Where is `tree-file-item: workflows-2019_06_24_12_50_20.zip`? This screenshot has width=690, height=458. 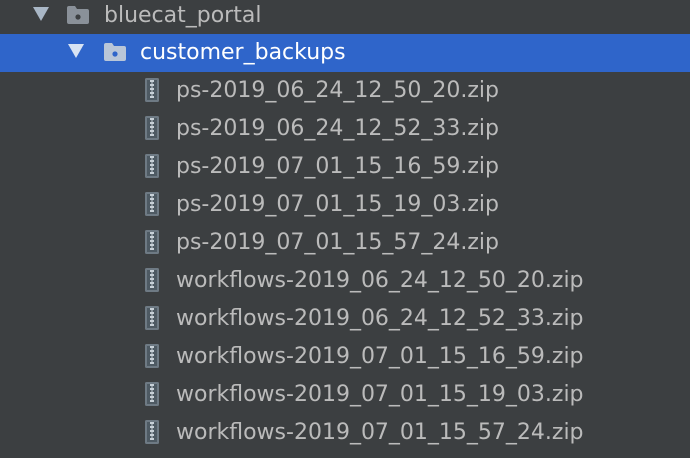 tree-file-item: workflows-2019_06_24_12_50_20.zip is located at coordinates (345, 281).